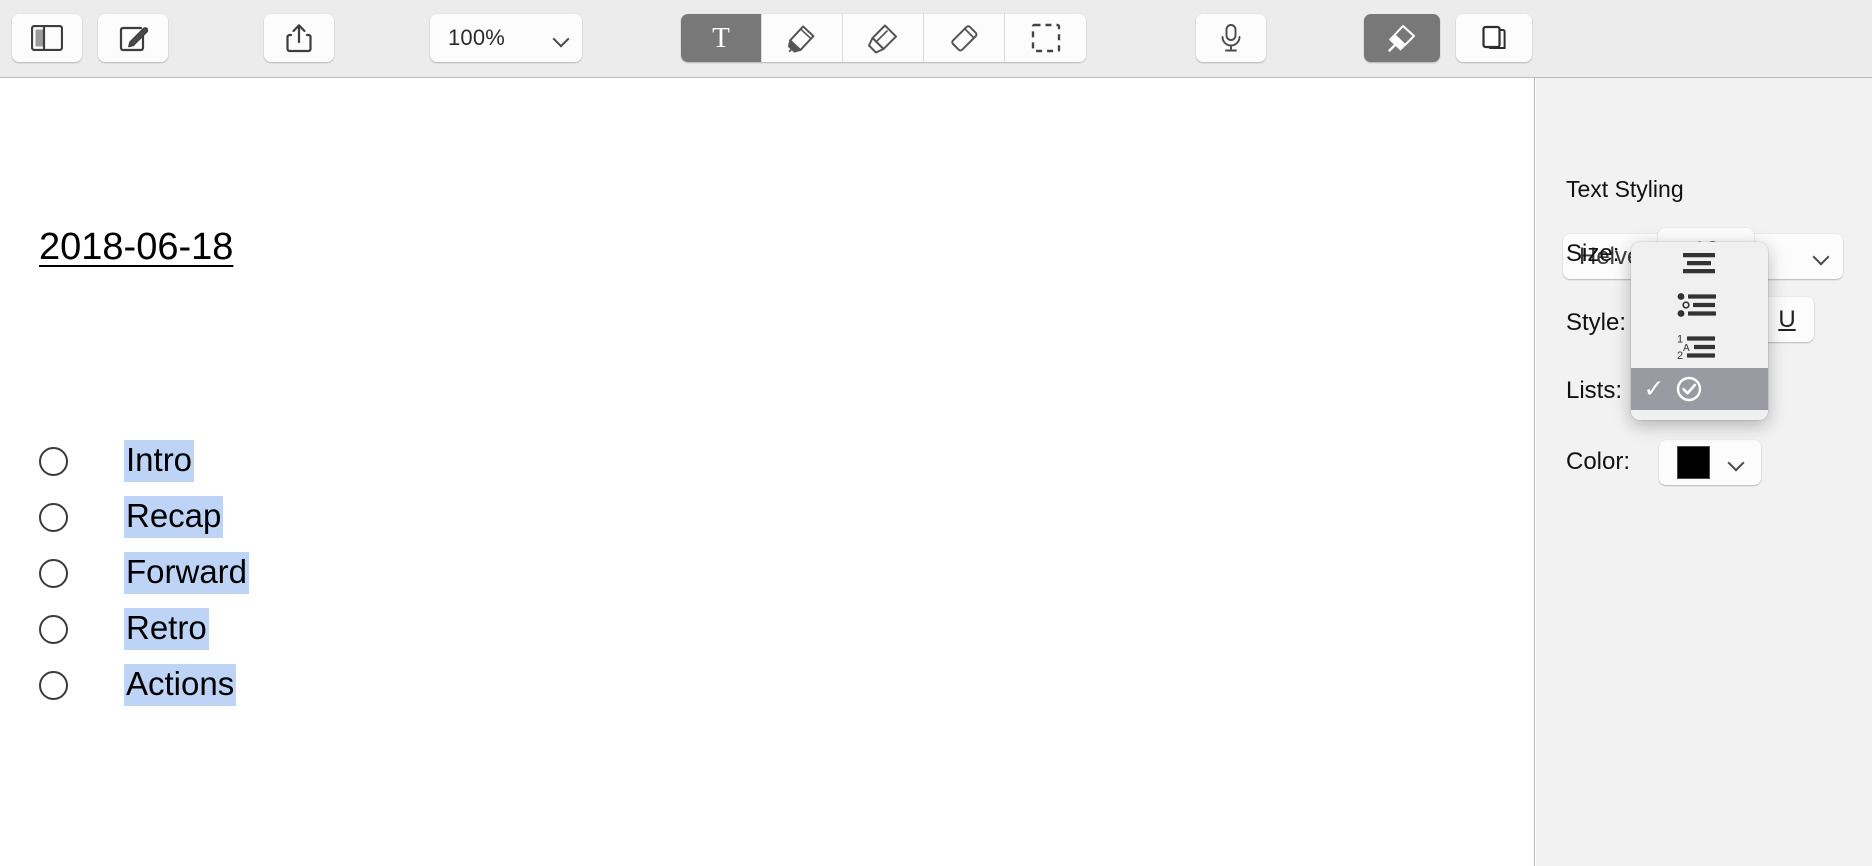 This screenshot has width=1872, height=866. What do you see at coordinates (166, 629) in the screenshot?
I see `list-item-label: Retro` at bounding box center [166, 629].